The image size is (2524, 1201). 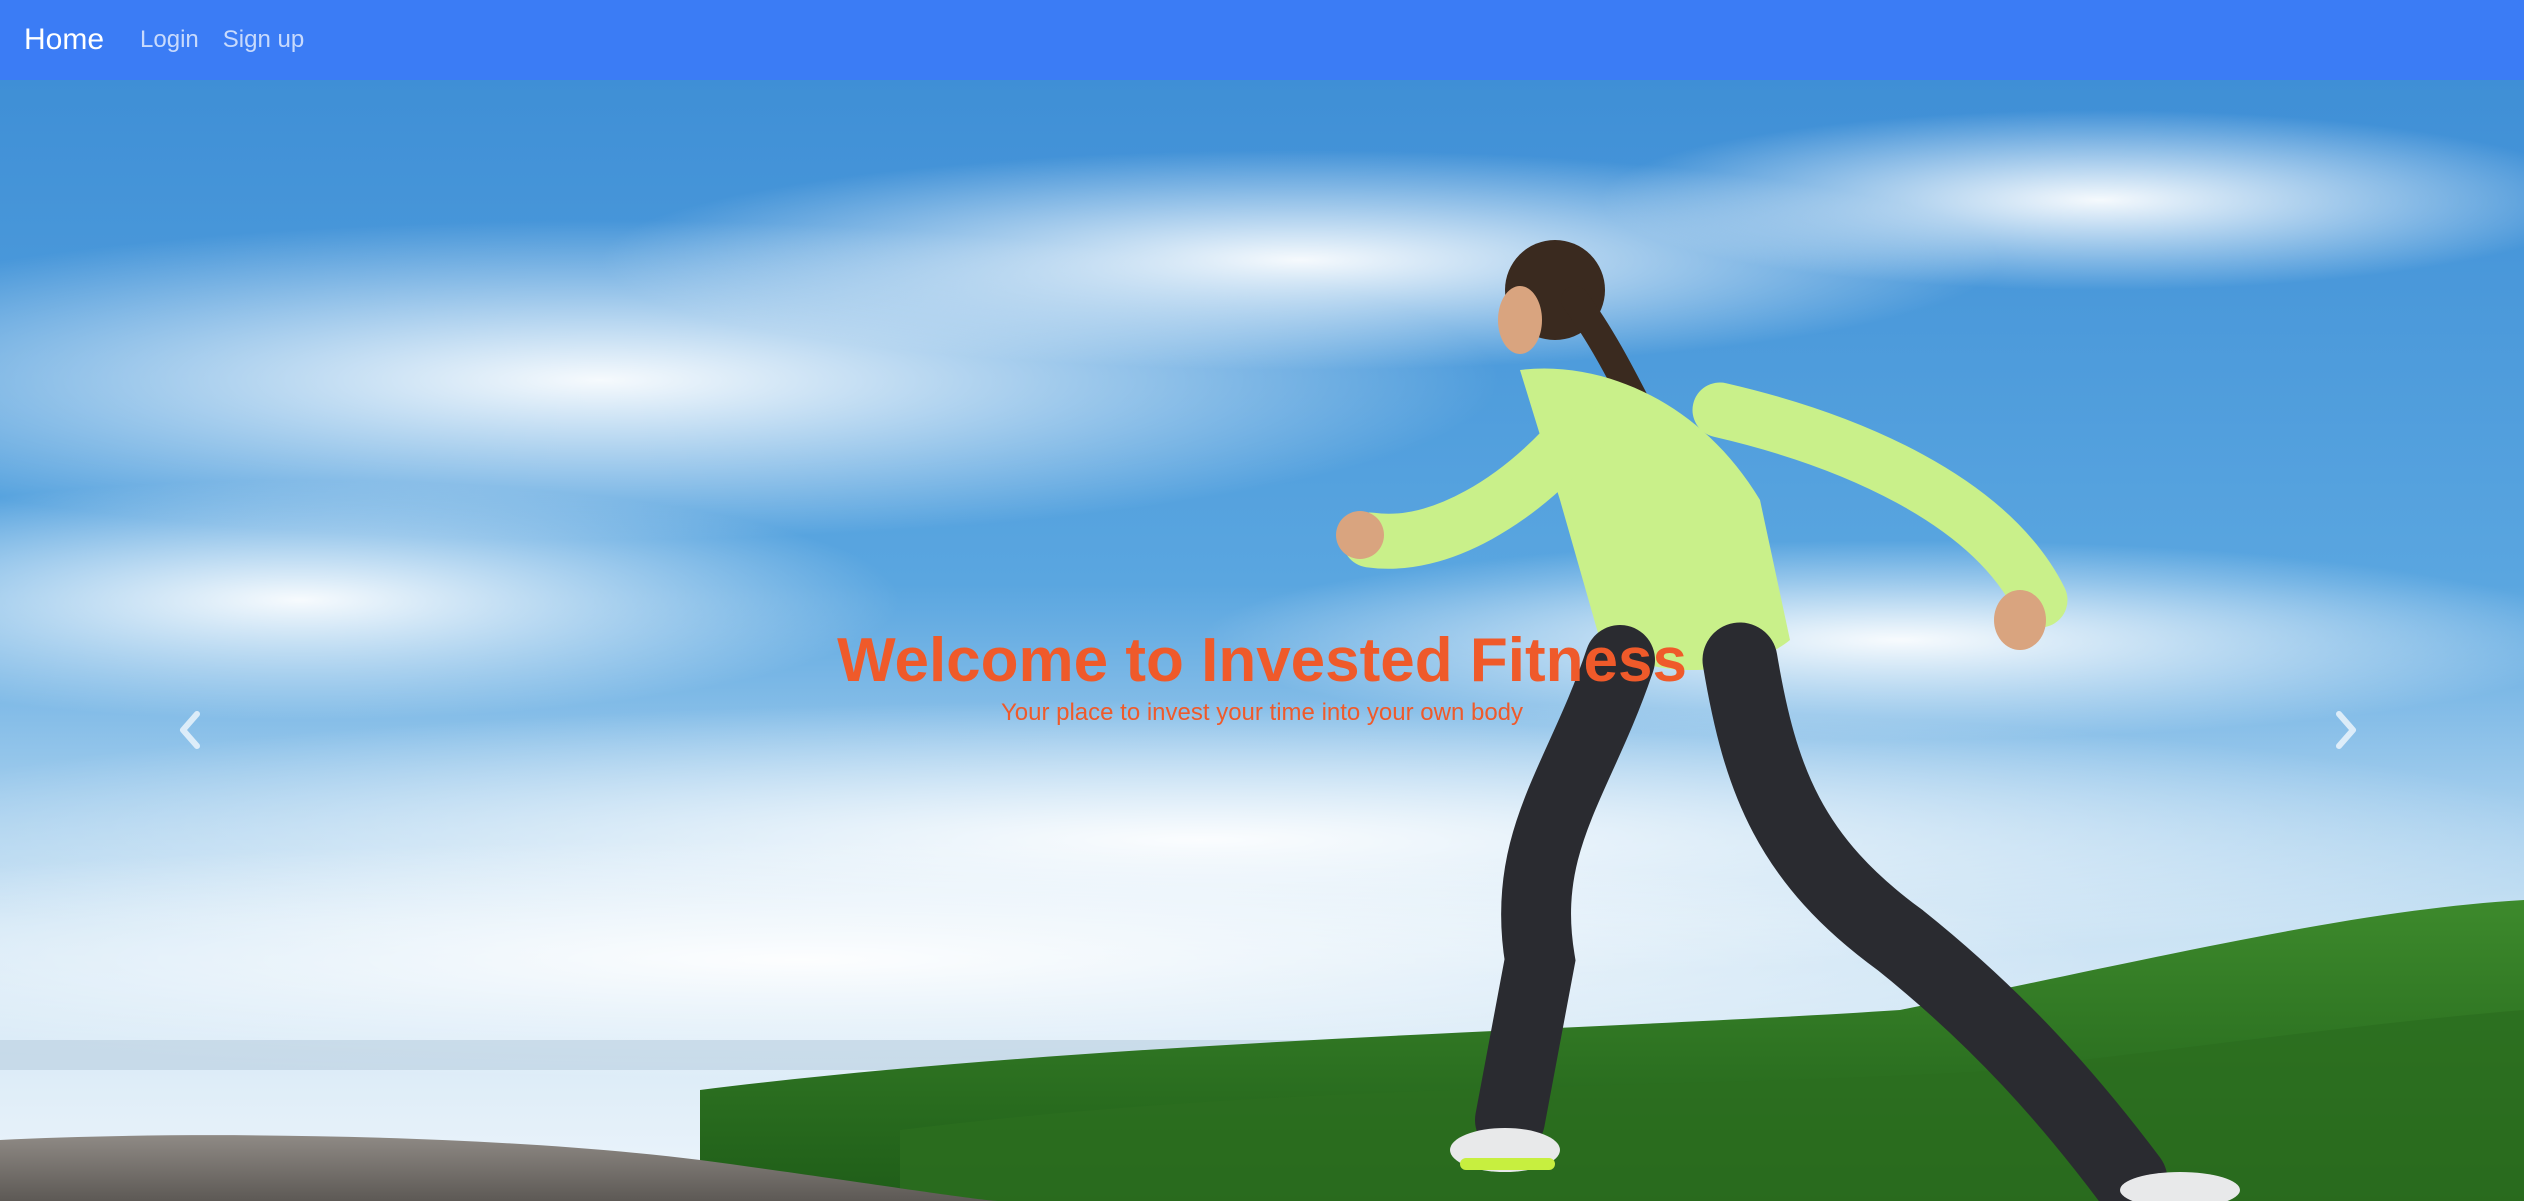 What do you see at coordinates (1262, 40) in the screenshot?
I see `navbar: Home Login Sign up` at bounding box center [1262, 40].